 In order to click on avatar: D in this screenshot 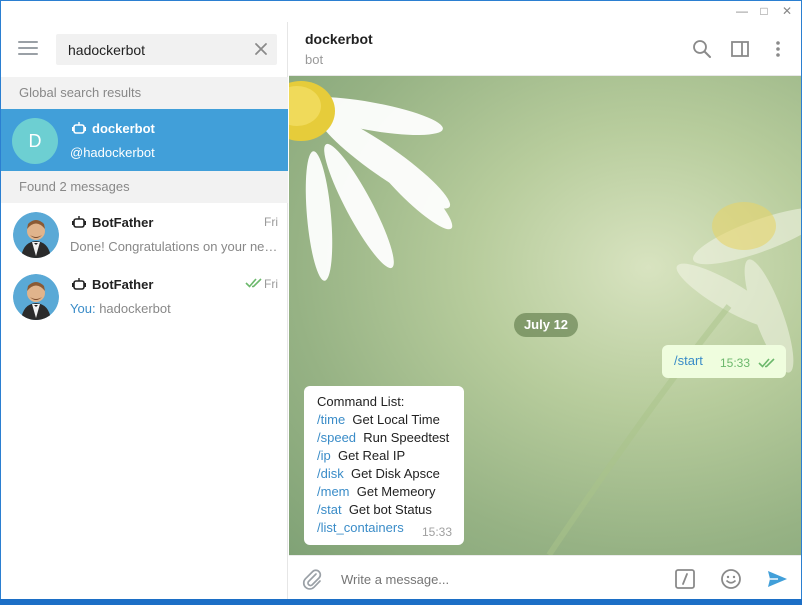, I will do `click(35, 141)`.